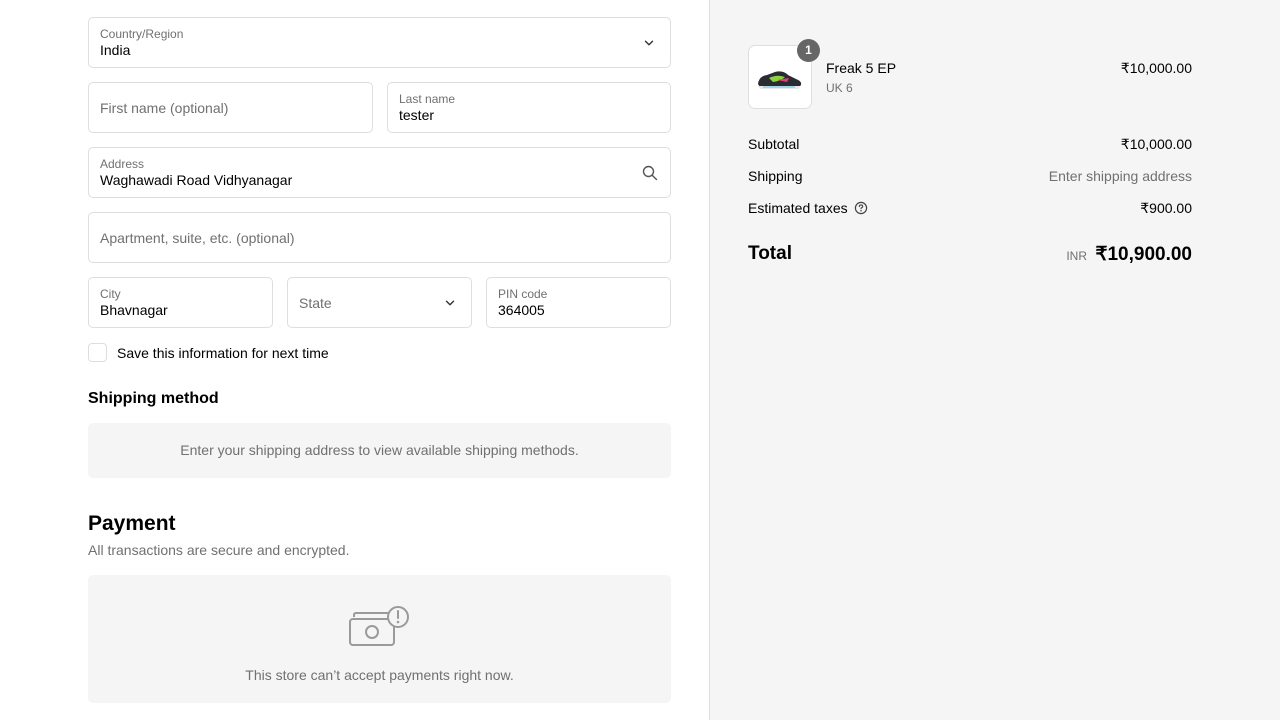  I want to click on country-value: India, so click(115, 50).